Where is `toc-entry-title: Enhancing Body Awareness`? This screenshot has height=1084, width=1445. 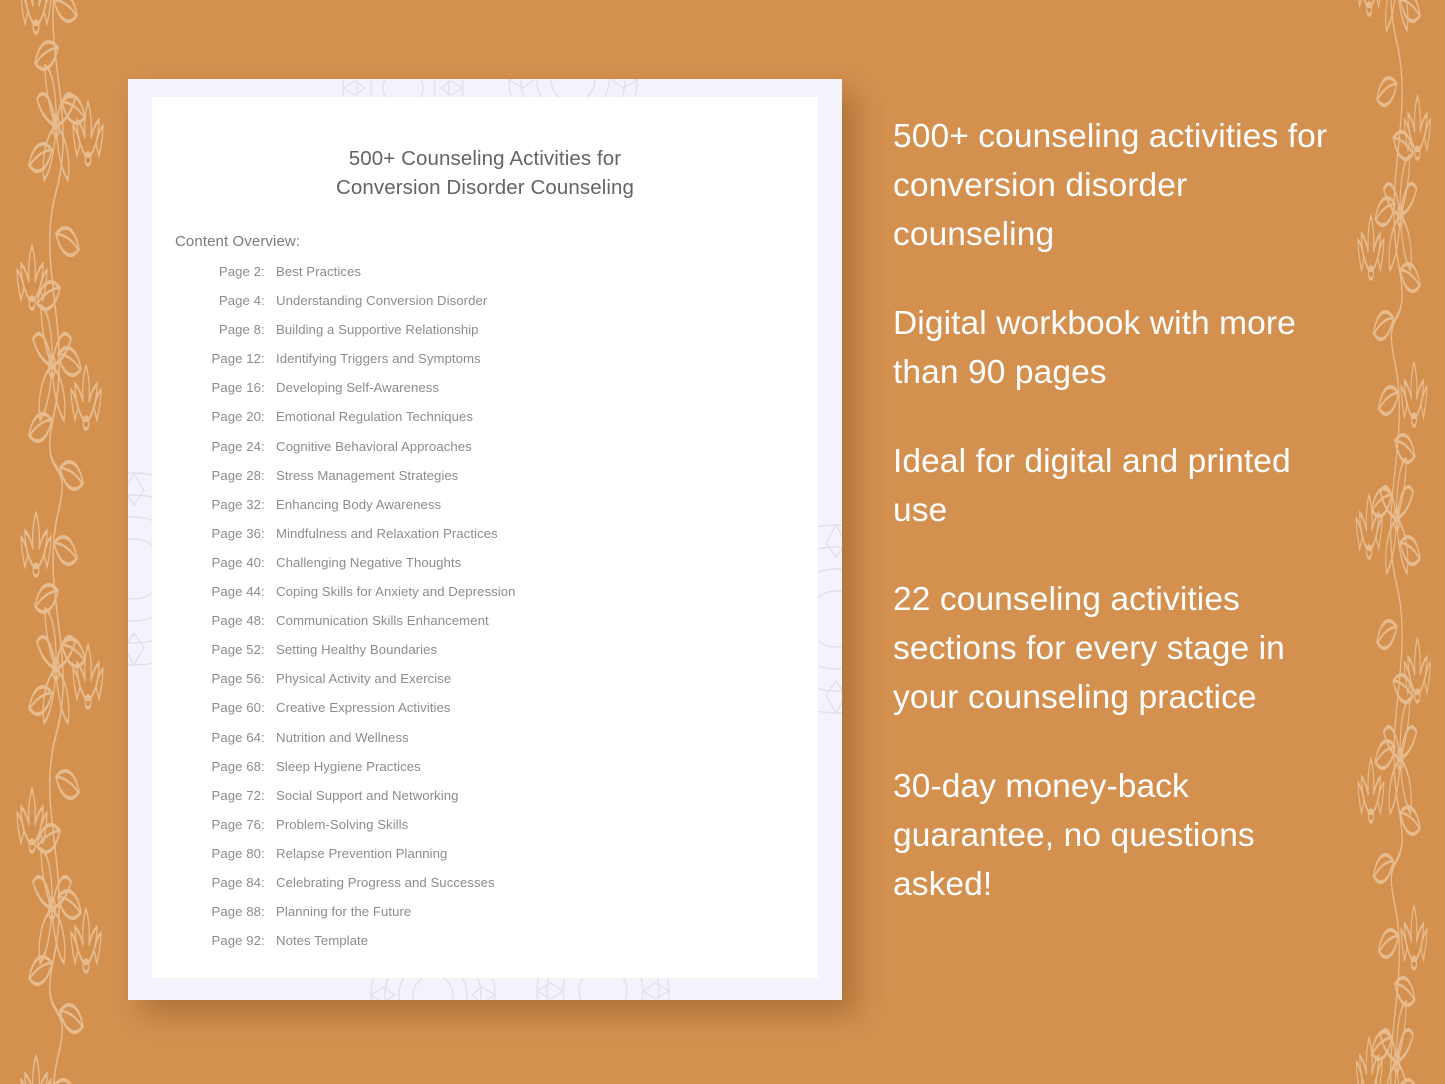
toc-entry-title: Enhancing Body Awareness is located at coordinates (359, 504).